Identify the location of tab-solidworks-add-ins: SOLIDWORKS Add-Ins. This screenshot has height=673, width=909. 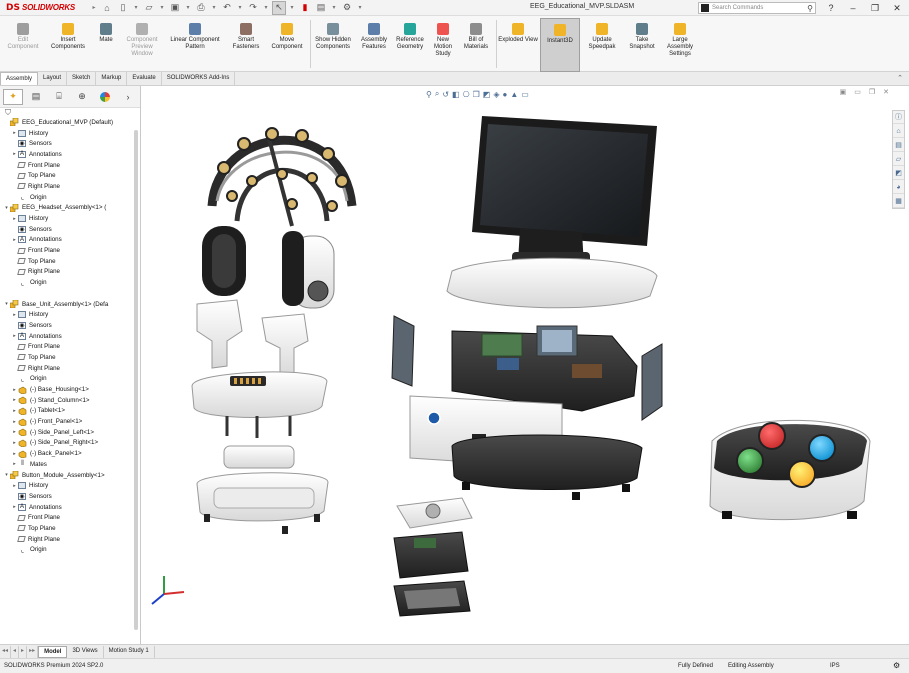
(199, 78).